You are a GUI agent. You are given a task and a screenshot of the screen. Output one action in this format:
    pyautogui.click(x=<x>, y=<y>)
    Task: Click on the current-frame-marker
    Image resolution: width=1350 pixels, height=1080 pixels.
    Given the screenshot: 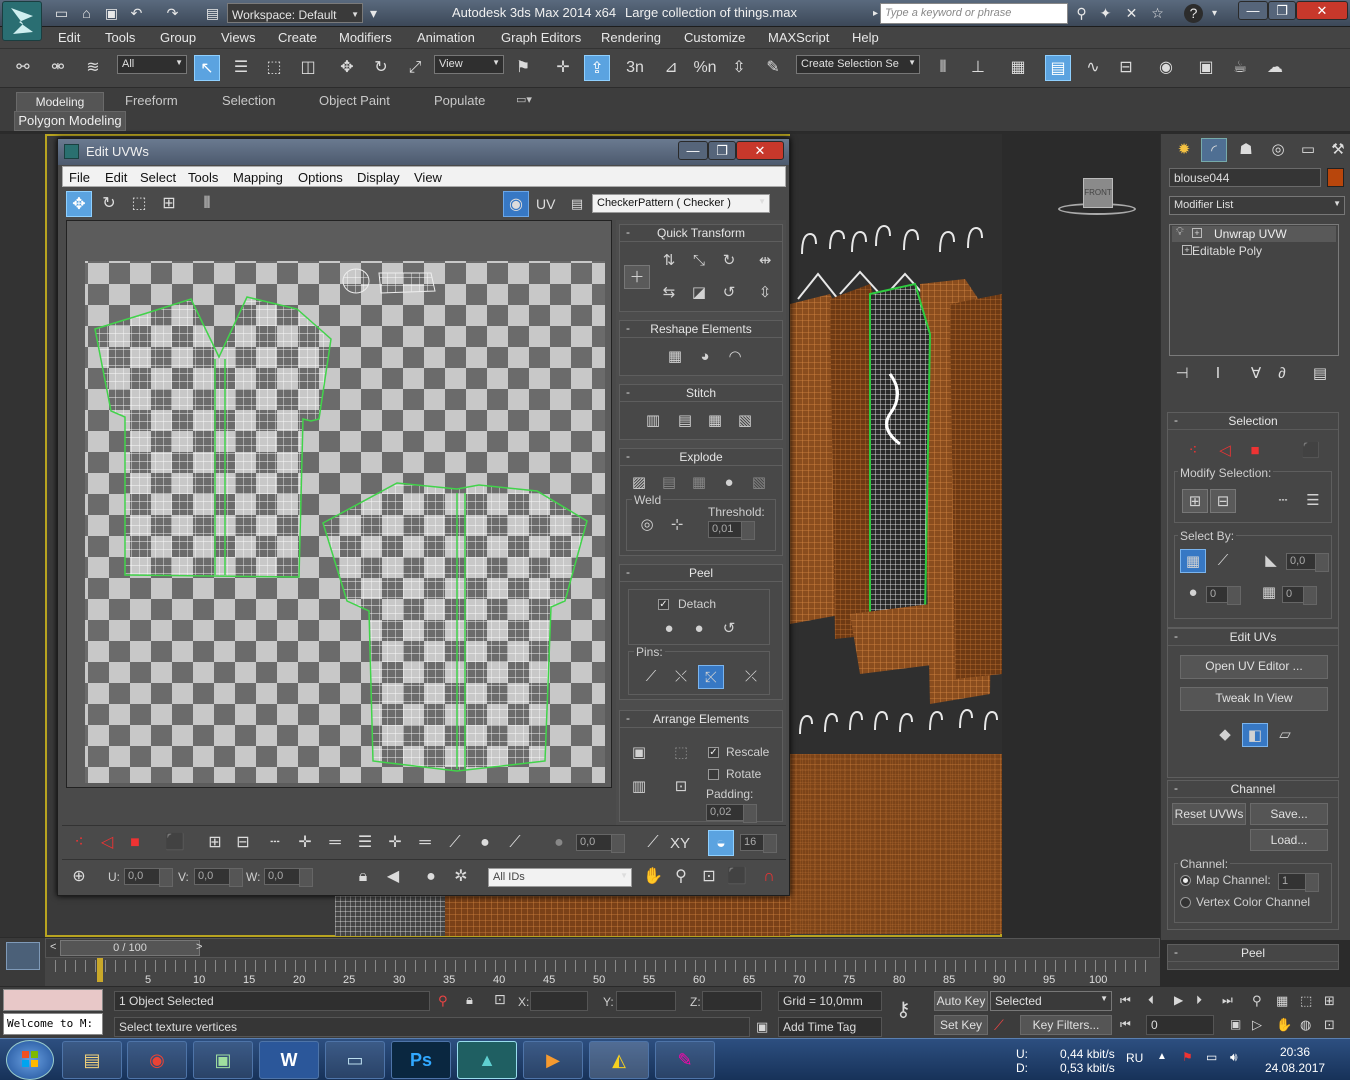 What is the action you would take?
    pyautogui.click(x=100, y=970)
    